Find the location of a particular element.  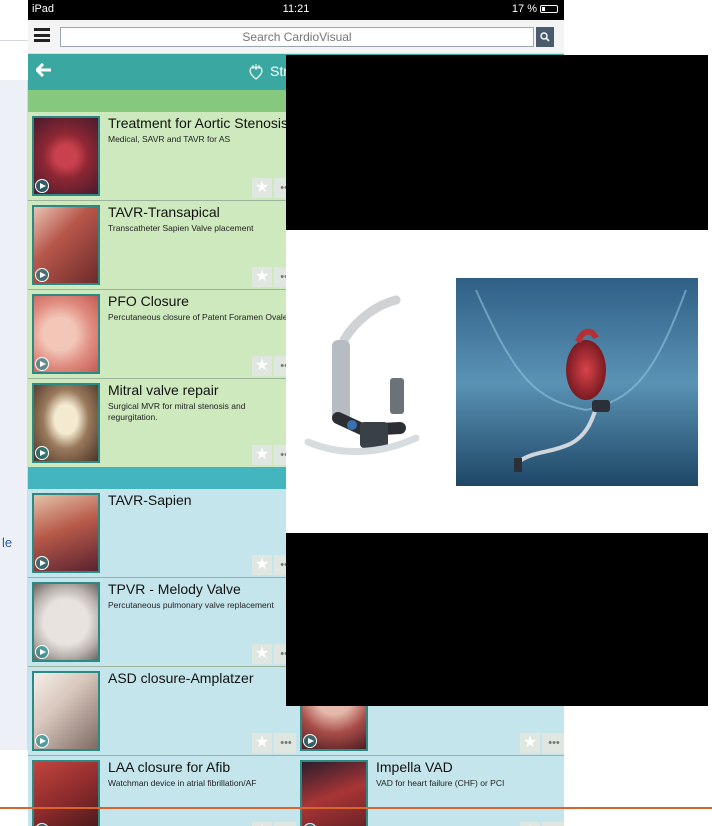

item-description: Transcatheter Sapien Valve placement is located at coordinates (181, 228).